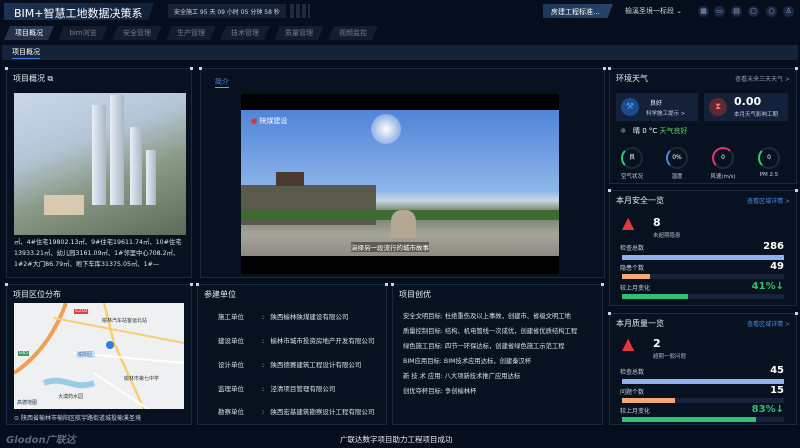 The width and height of the screenshot is (800, 448). What do you see at coordinates (667, 236) in the screenshot?
I see `safety-count-label: 未超期隐患` at bounding box center [667, 236].